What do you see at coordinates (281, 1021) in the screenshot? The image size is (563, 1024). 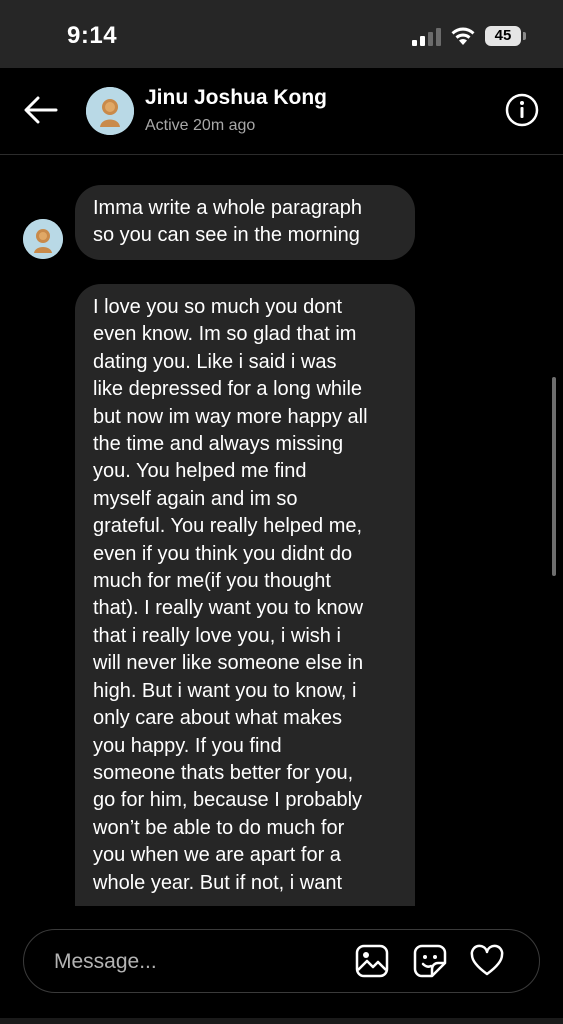 I see `home-indicator-area` at bounding box center [281, 1021].